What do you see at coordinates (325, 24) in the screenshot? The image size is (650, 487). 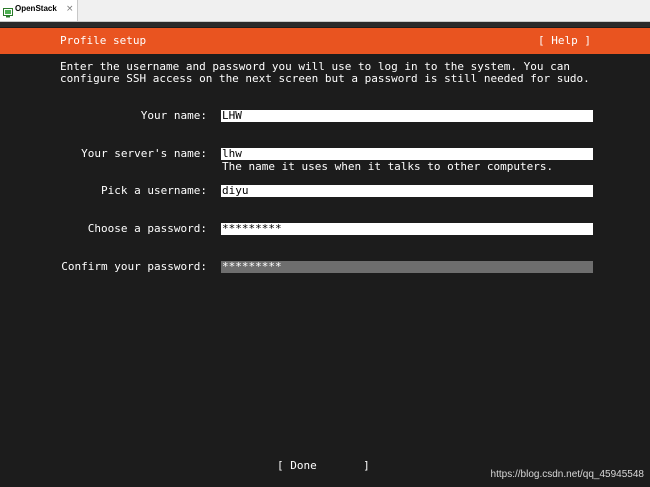 I see `window-divider` at bounding box center [325, 24].